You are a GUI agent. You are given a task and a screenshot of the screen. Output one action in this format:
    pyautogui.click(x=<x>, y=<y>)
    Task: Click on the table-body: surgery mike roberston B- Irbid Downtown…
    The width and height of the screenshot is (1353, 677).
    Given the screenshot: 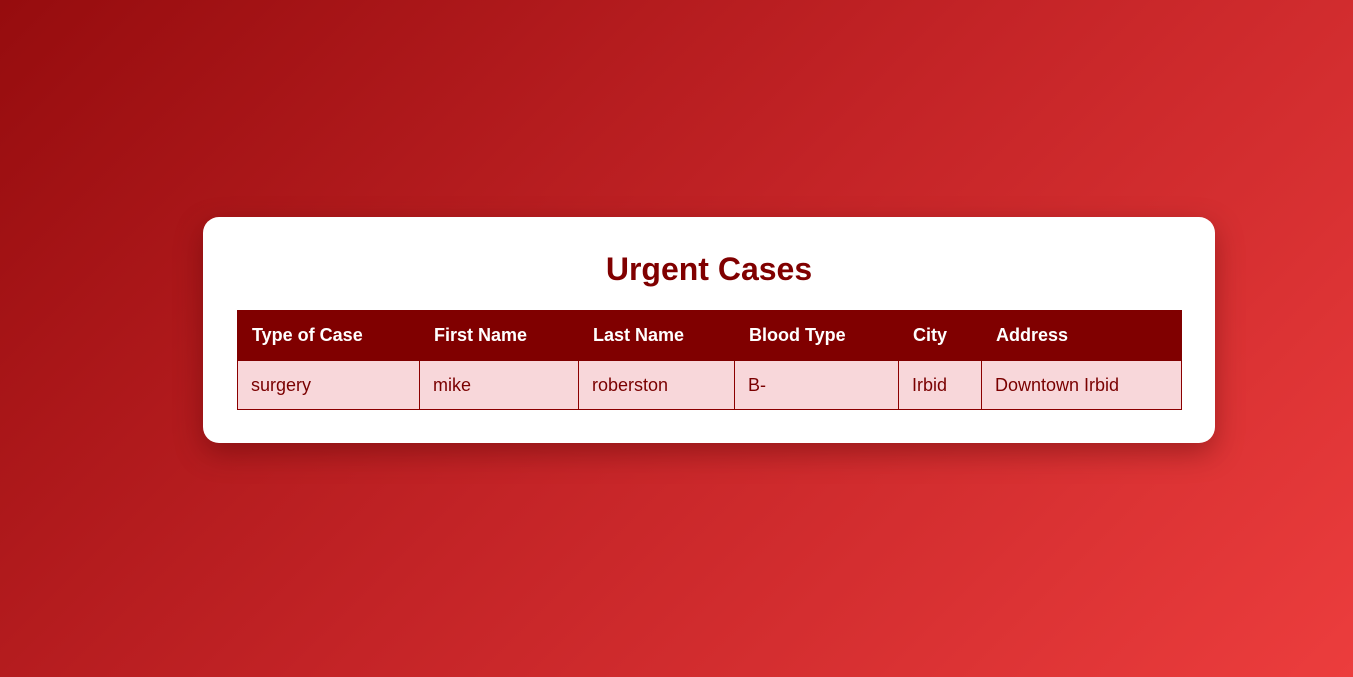 What is the action you would take?
    pyautogui.click(x=709, y=385)
    